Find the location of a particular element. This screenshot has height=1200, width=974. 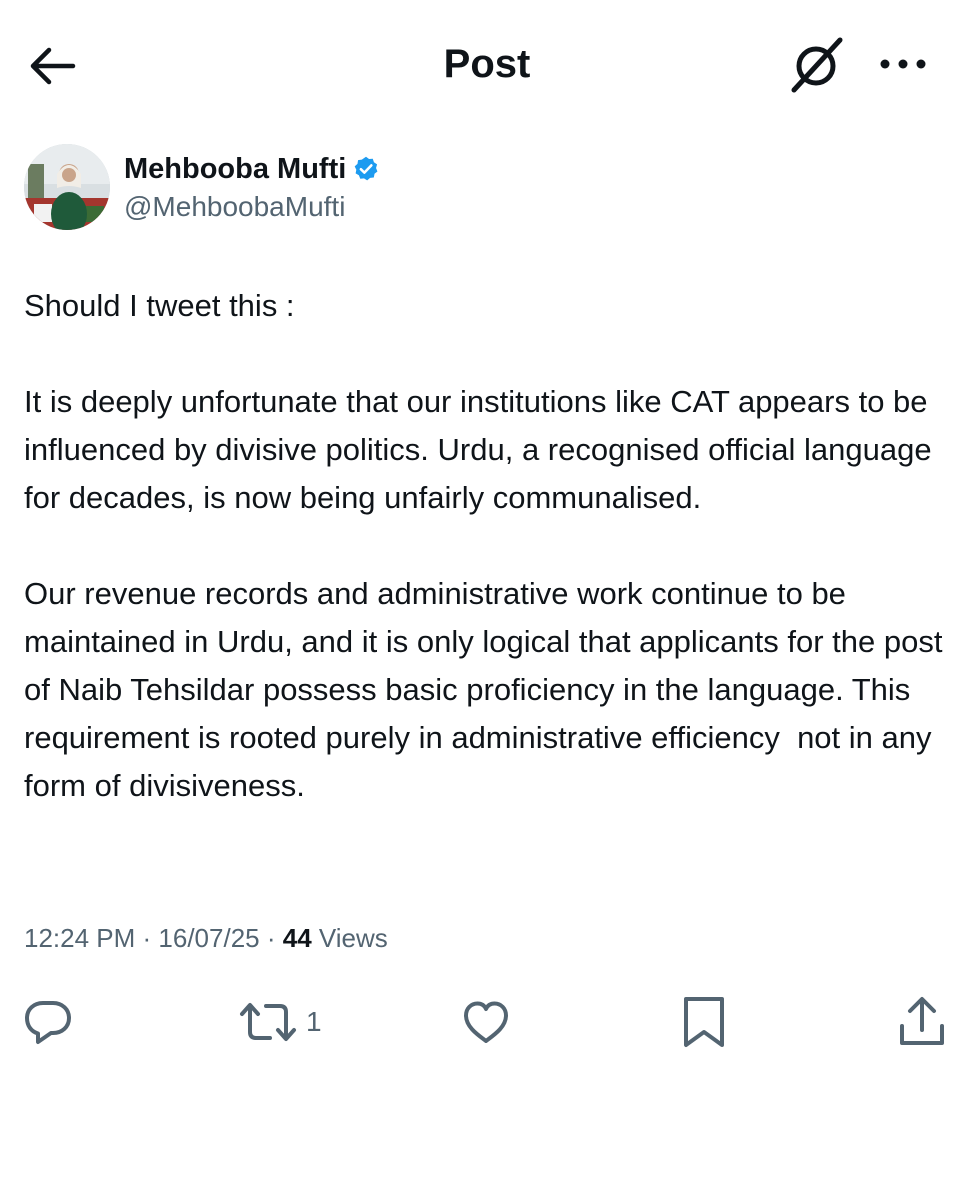

views-count: 44 is located at coordinates (297, 938).